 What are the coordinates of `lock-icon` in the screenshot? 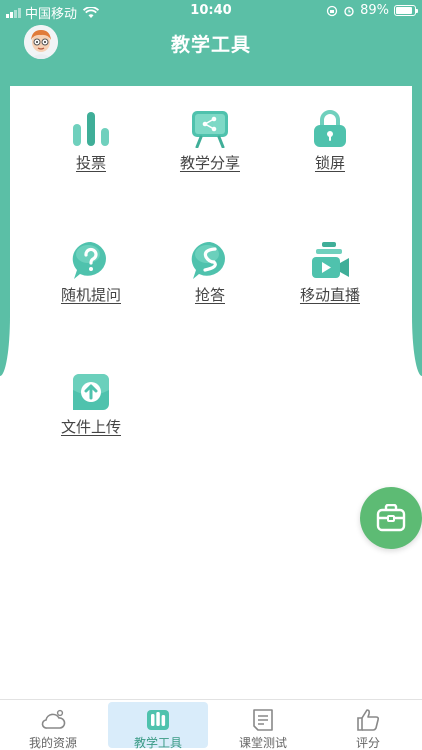 It's located at (330, 128).